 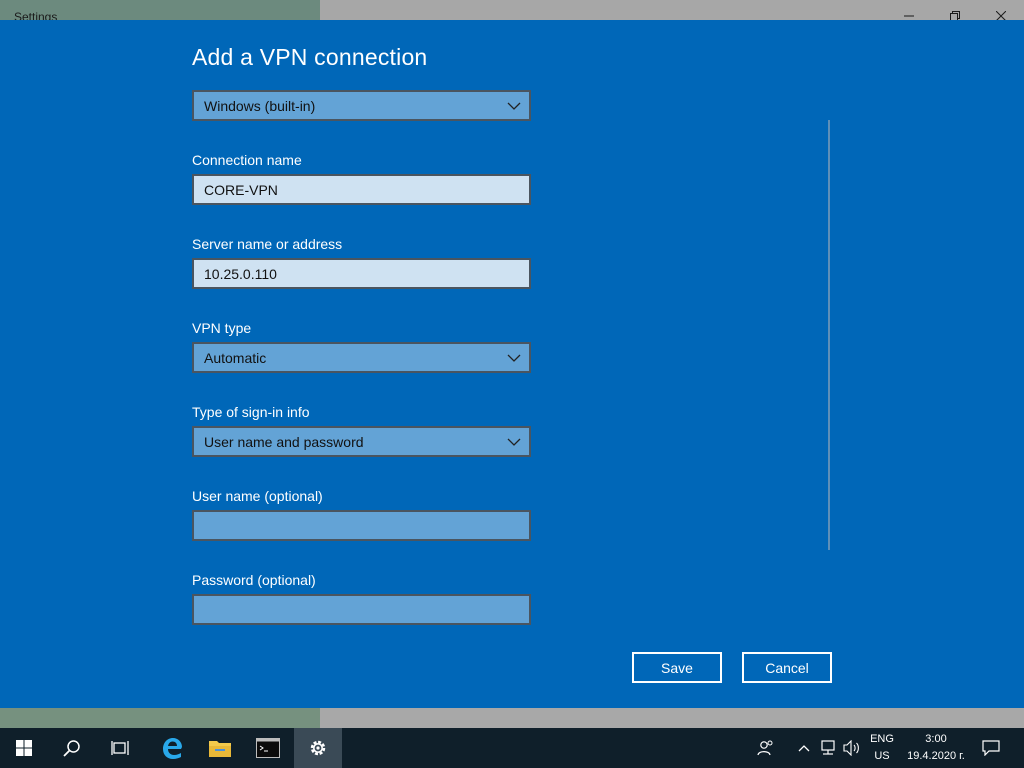 I want to click on action-center-button, so click(x=991, y=748).